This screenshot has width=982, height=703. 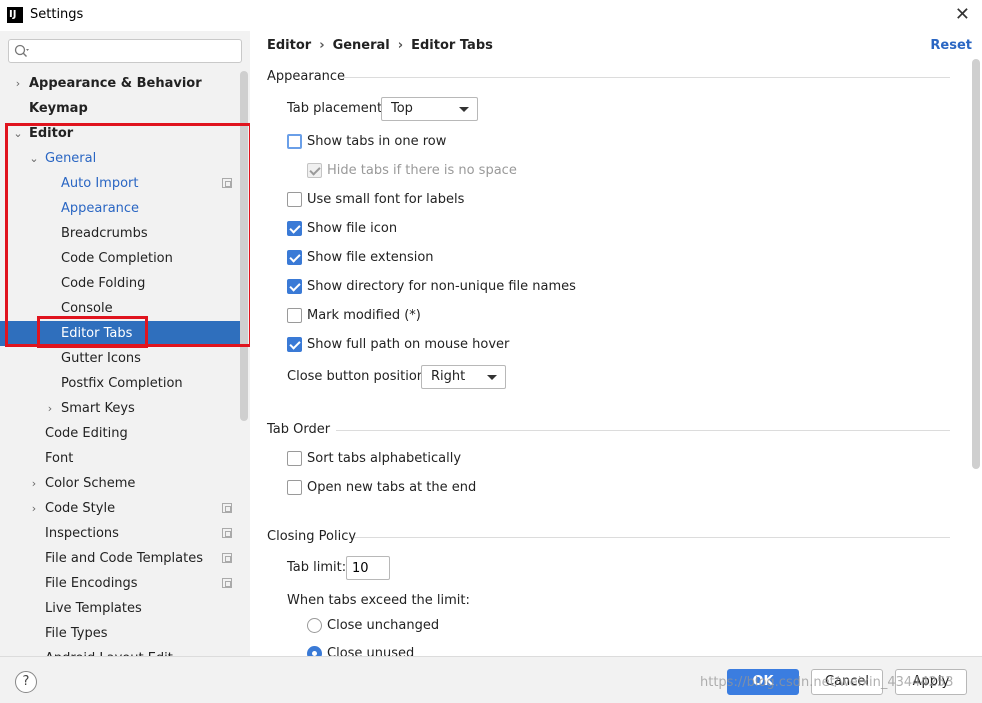 I want to click on breadcrumb: Editor › General › Editor Tabs, so click(x=380, y=45).